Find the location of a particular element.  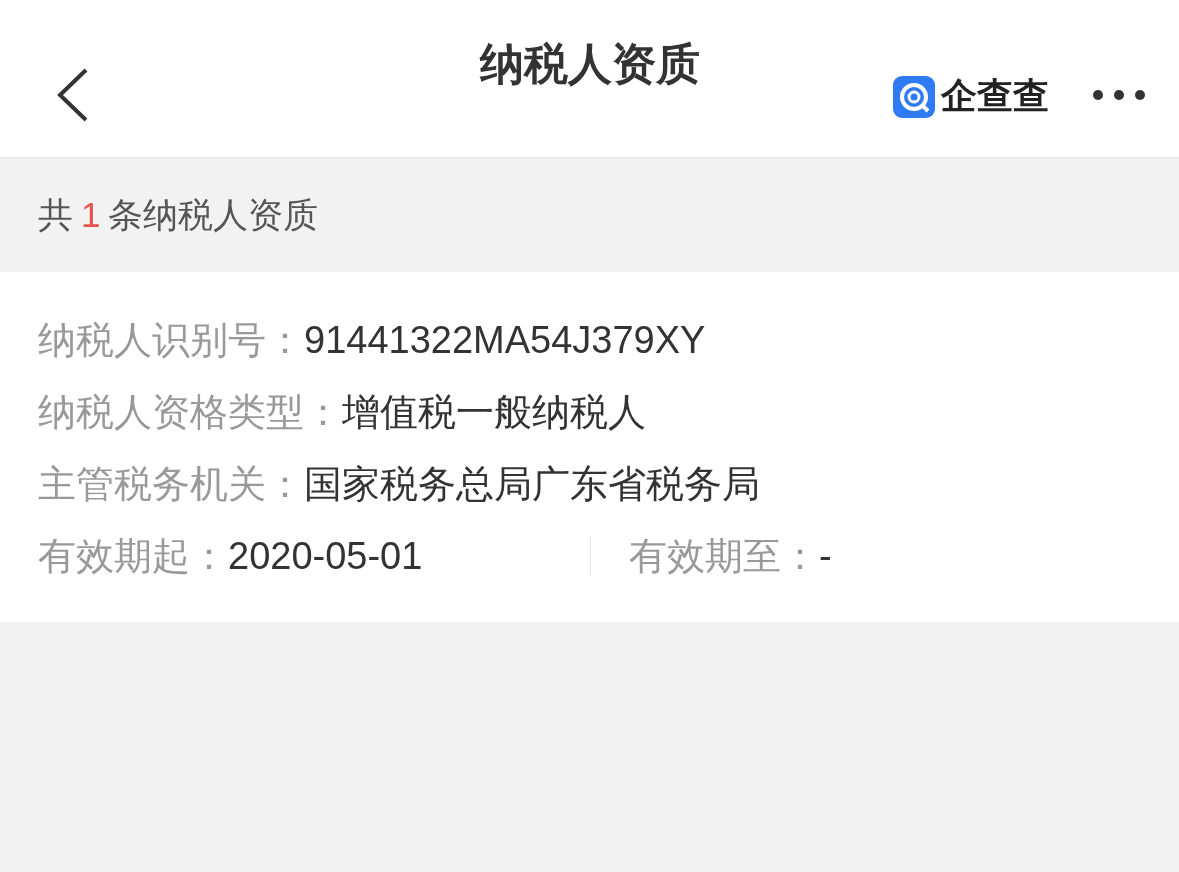

back-icon is located at coordinates (73, 95).